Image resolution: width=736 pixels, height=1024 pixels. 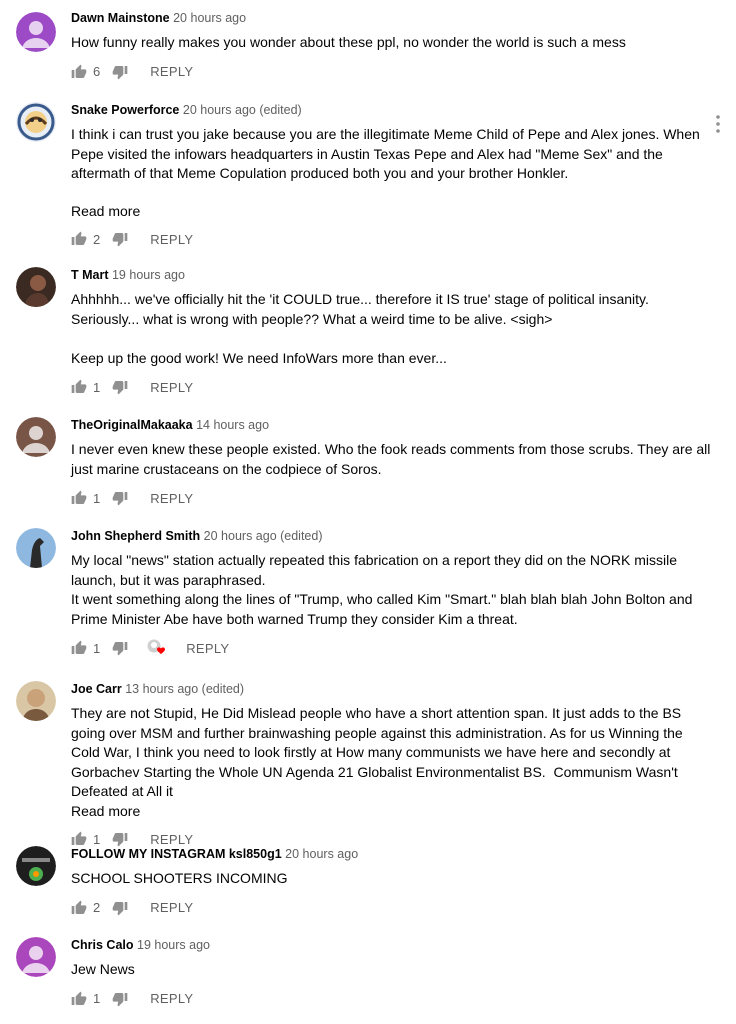 I want to click on creator-heart-icon, so click(x=157, y=648).